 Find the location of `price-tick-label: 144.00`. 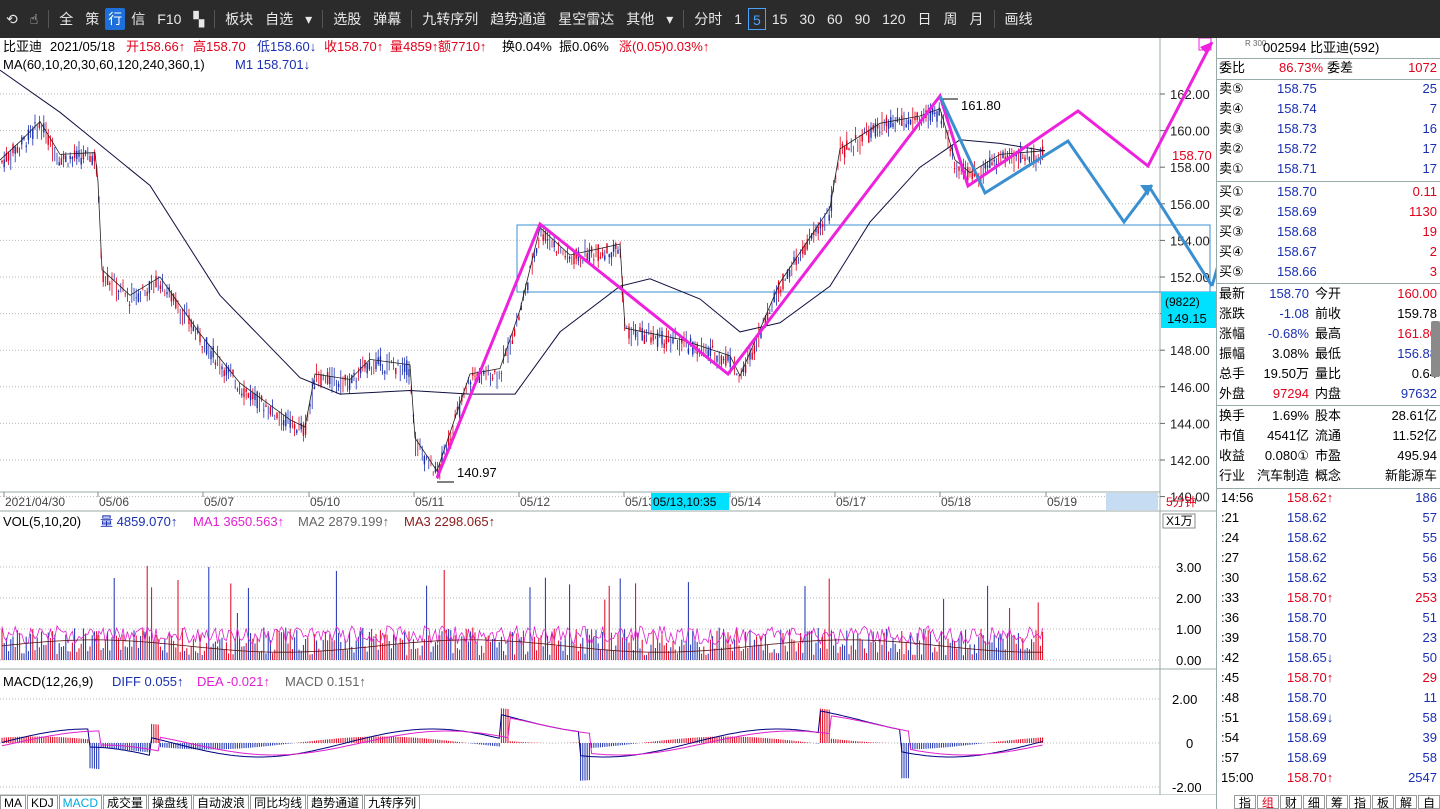

price-tick-label: 144.00 is located at coordinates (1190, 423).